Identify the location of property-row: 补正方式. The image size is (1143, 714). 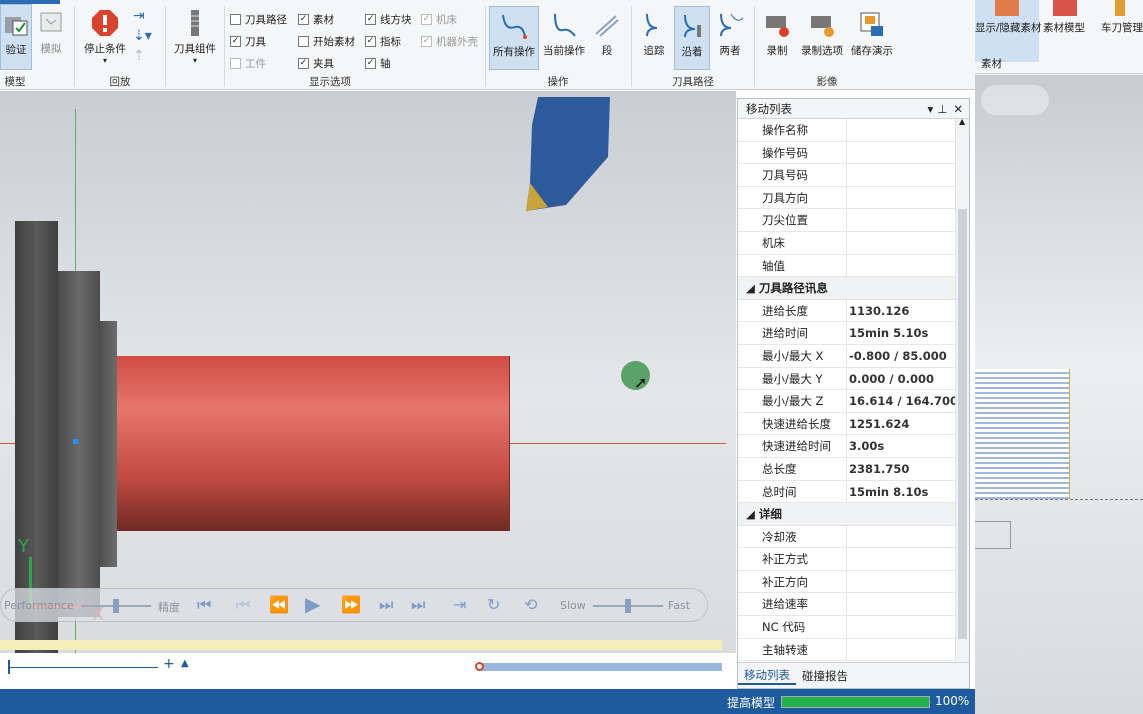
(853, 559).